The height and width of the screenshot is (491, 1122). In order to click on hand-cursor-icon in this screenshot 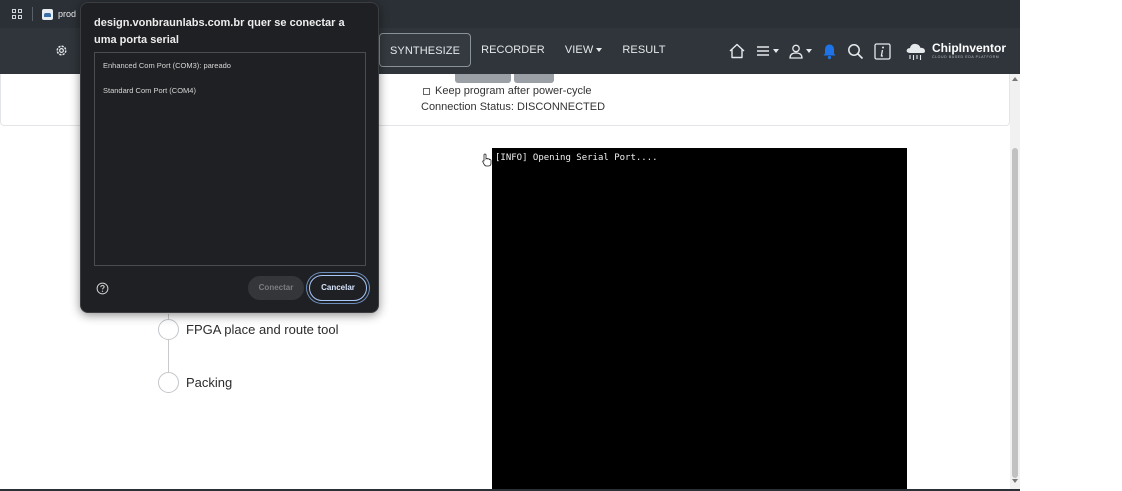, I will do `click(487, 160)`.